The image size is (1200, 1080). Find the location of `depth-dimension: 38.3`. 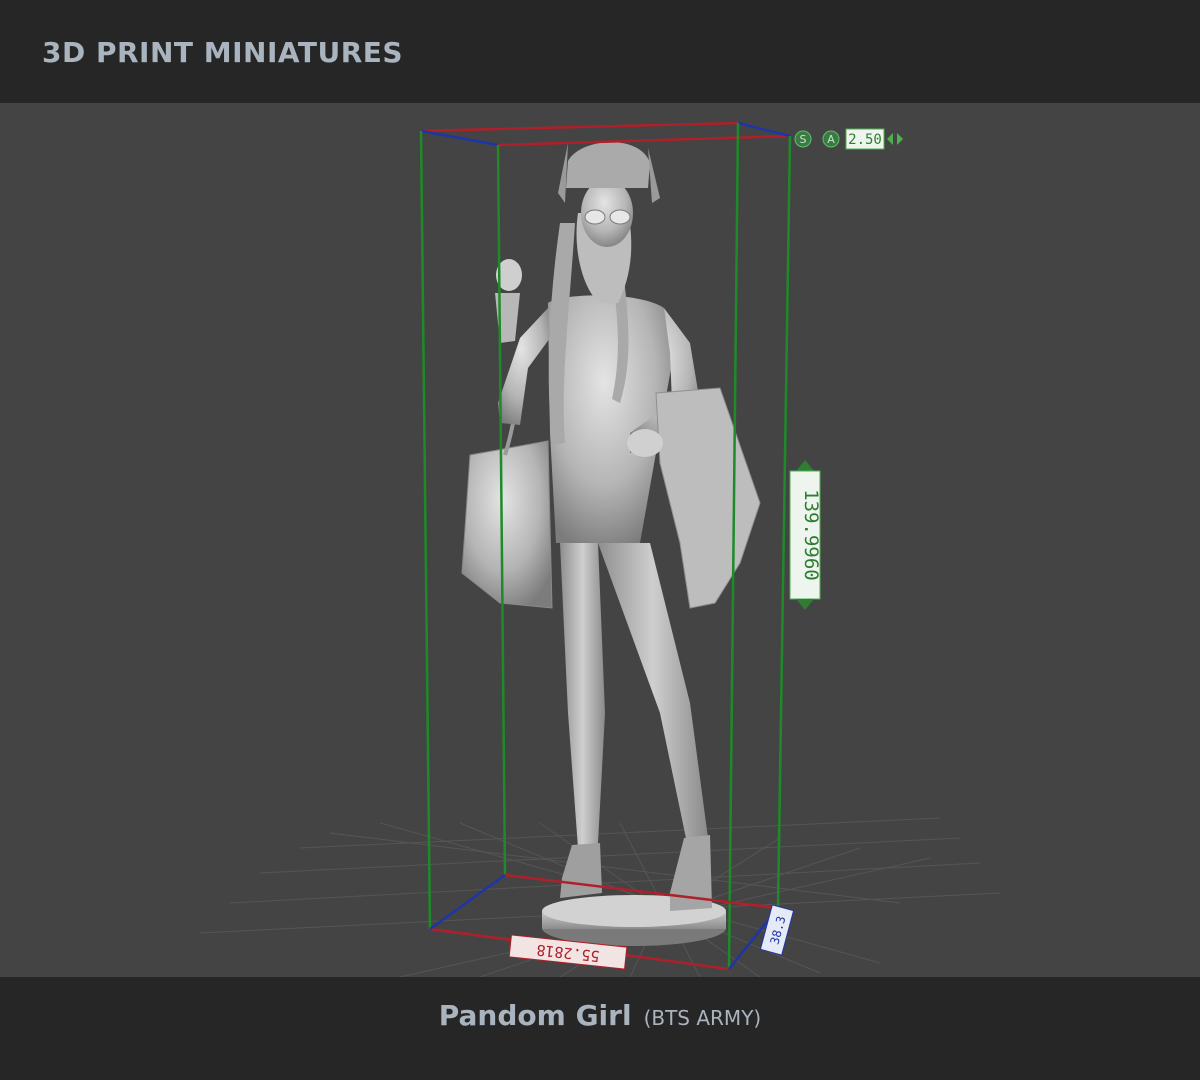

depth-dimension: 38.3 is located at coordinates (777, 930).